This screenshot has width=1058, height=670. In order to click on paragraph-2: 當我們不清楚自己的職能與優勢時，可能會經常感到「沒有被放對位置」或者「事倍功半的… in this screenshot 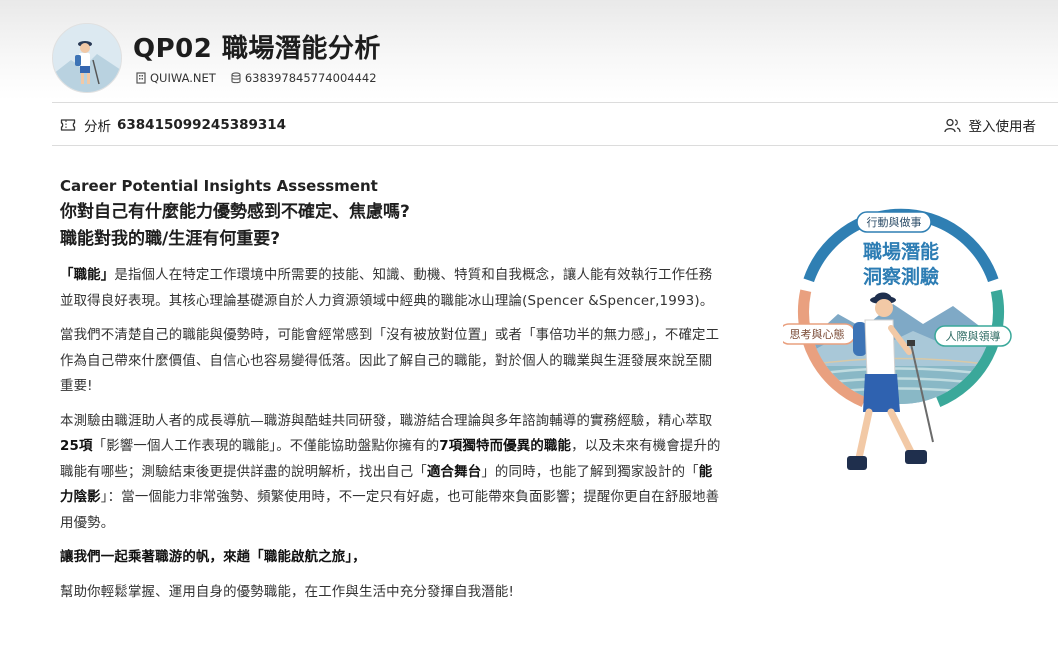, I will do `click(390, 361)`.